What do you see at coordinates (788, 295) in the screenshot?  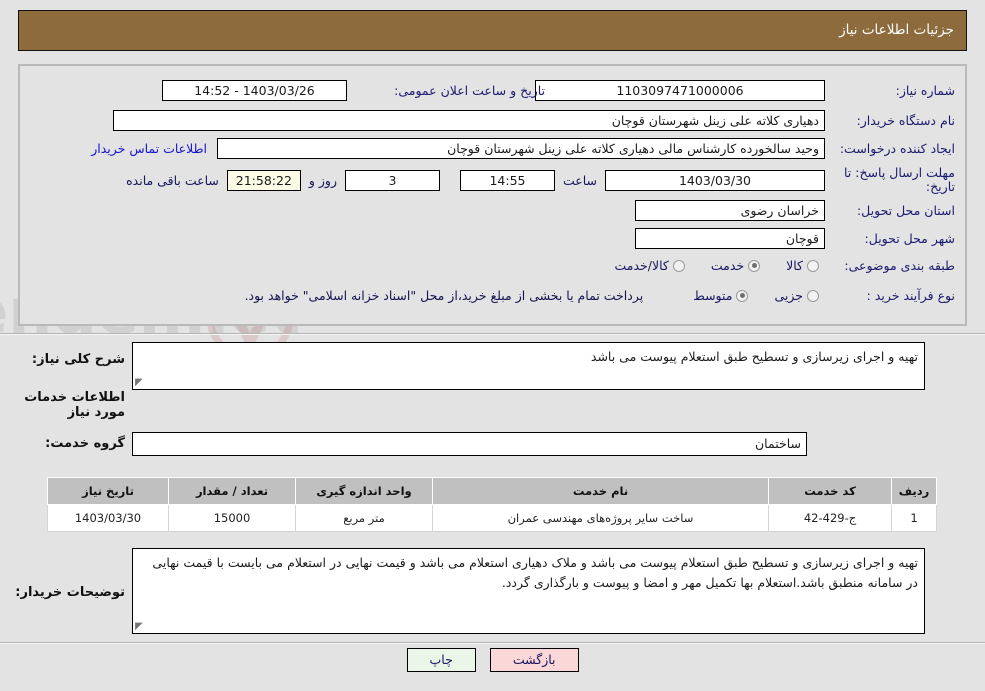 I see `process-option-label: جزیی` at bounding box center [788, 295].